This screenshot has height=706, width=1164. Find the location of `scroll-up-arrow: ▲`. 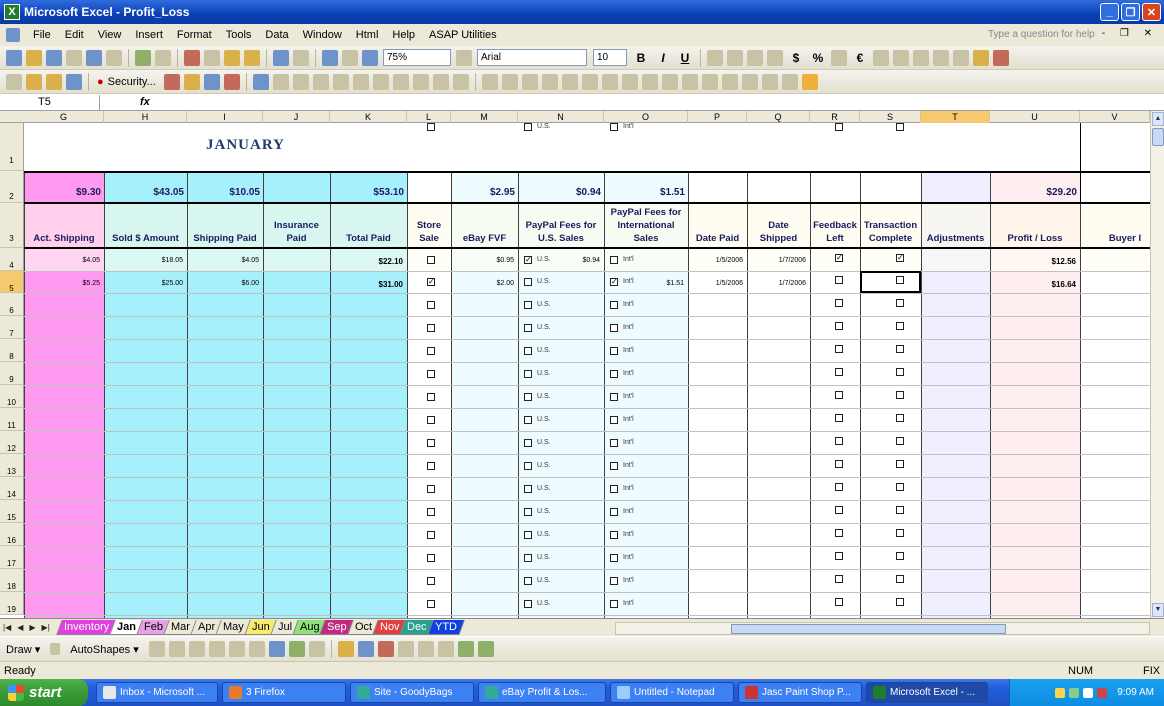

scroll-up-arrow: ▲ is located at coordinates (1158, 119).